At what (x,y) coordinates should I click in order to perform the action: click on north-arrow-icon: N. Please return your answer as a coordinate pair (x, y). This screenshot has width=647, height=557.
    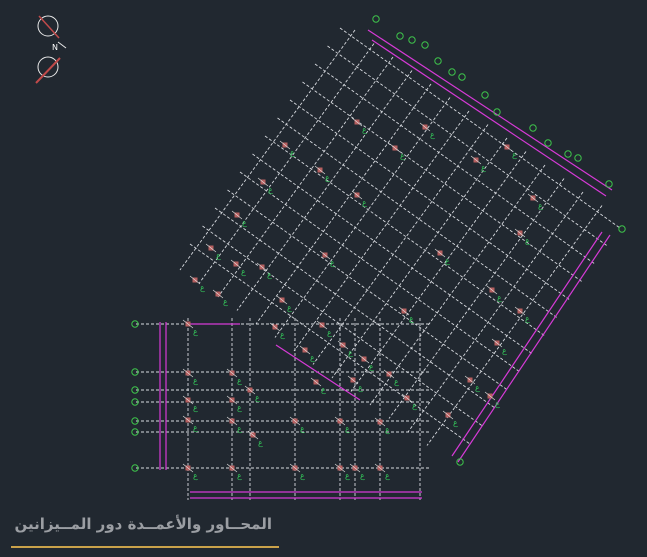
    Looking at the image, I should click on (51, 49).